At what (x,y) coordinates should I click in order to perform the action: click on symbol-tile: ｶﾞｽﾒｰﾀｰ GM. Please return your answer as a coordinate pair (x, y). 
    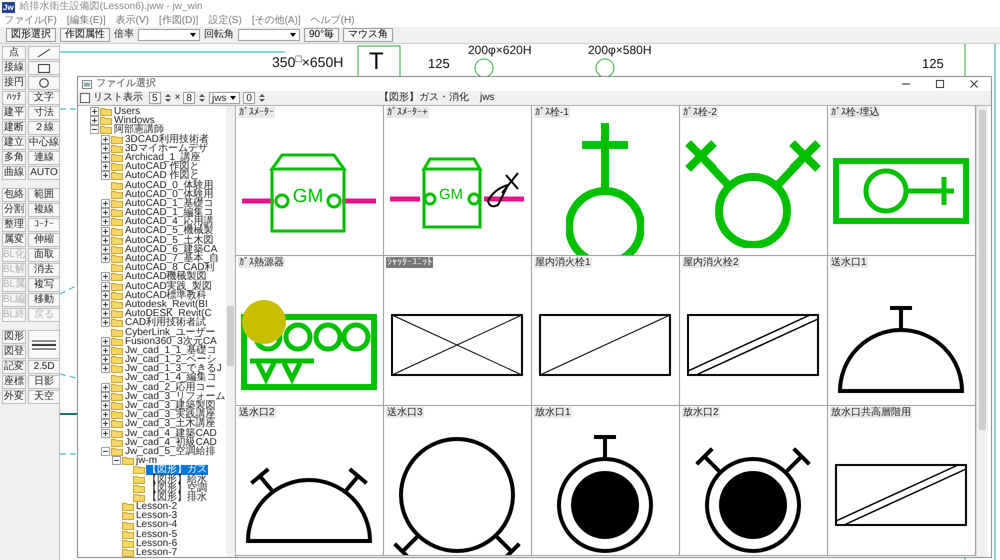
    Looking at the image, I should click on (310, 181).